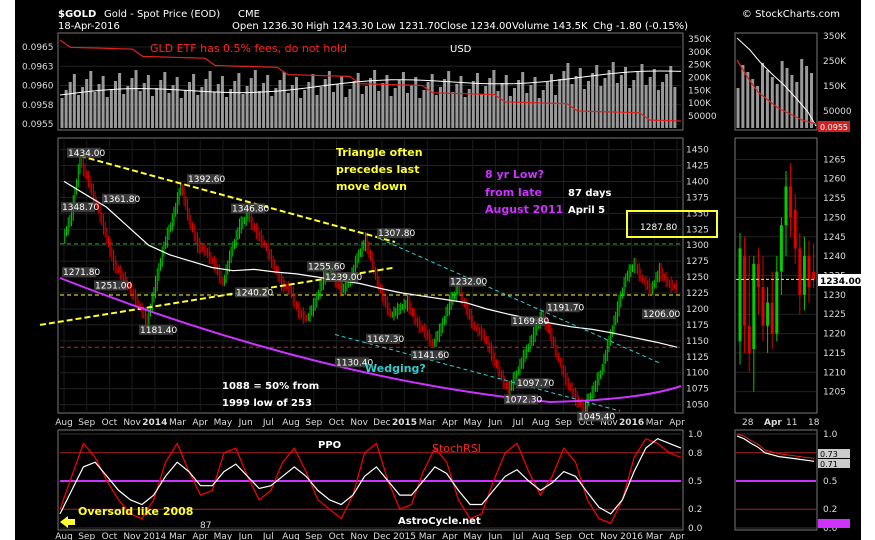 The height and width of the screenshot is (540, 875). Describe the element at coordinates (830, 510) in the screenshot. I see `mini-stoch-tick: 0.2` at that location.